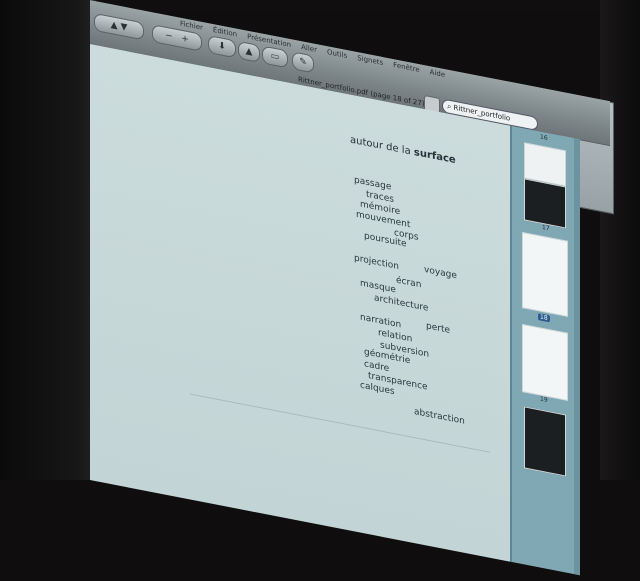  I want to click on page-heading: autour de la surface, so click(403, 151).